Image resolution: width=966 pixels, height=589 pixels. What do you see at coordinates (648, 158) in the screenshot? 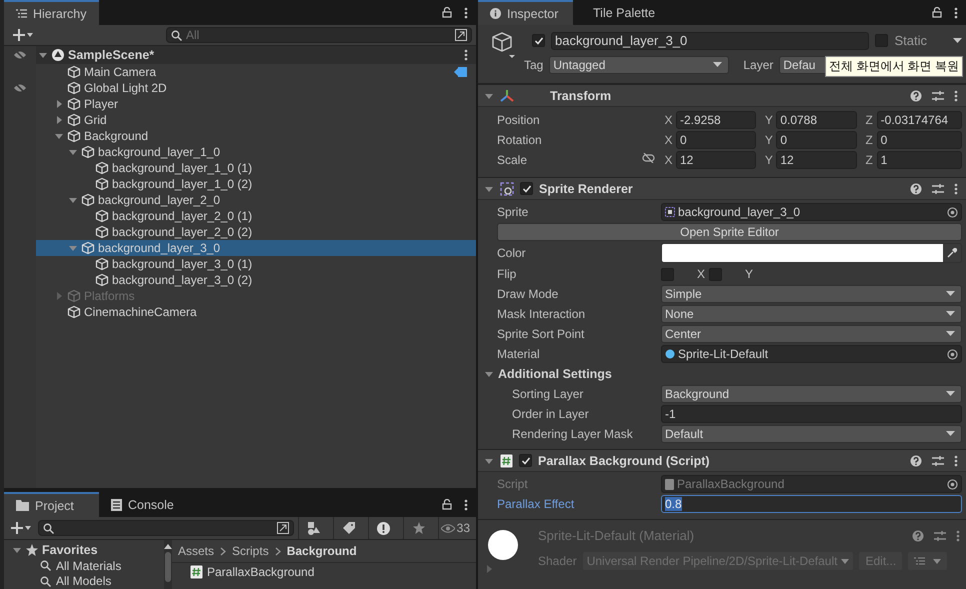
I see `constrain-proportions-icon` at bounding box center [648, 158].